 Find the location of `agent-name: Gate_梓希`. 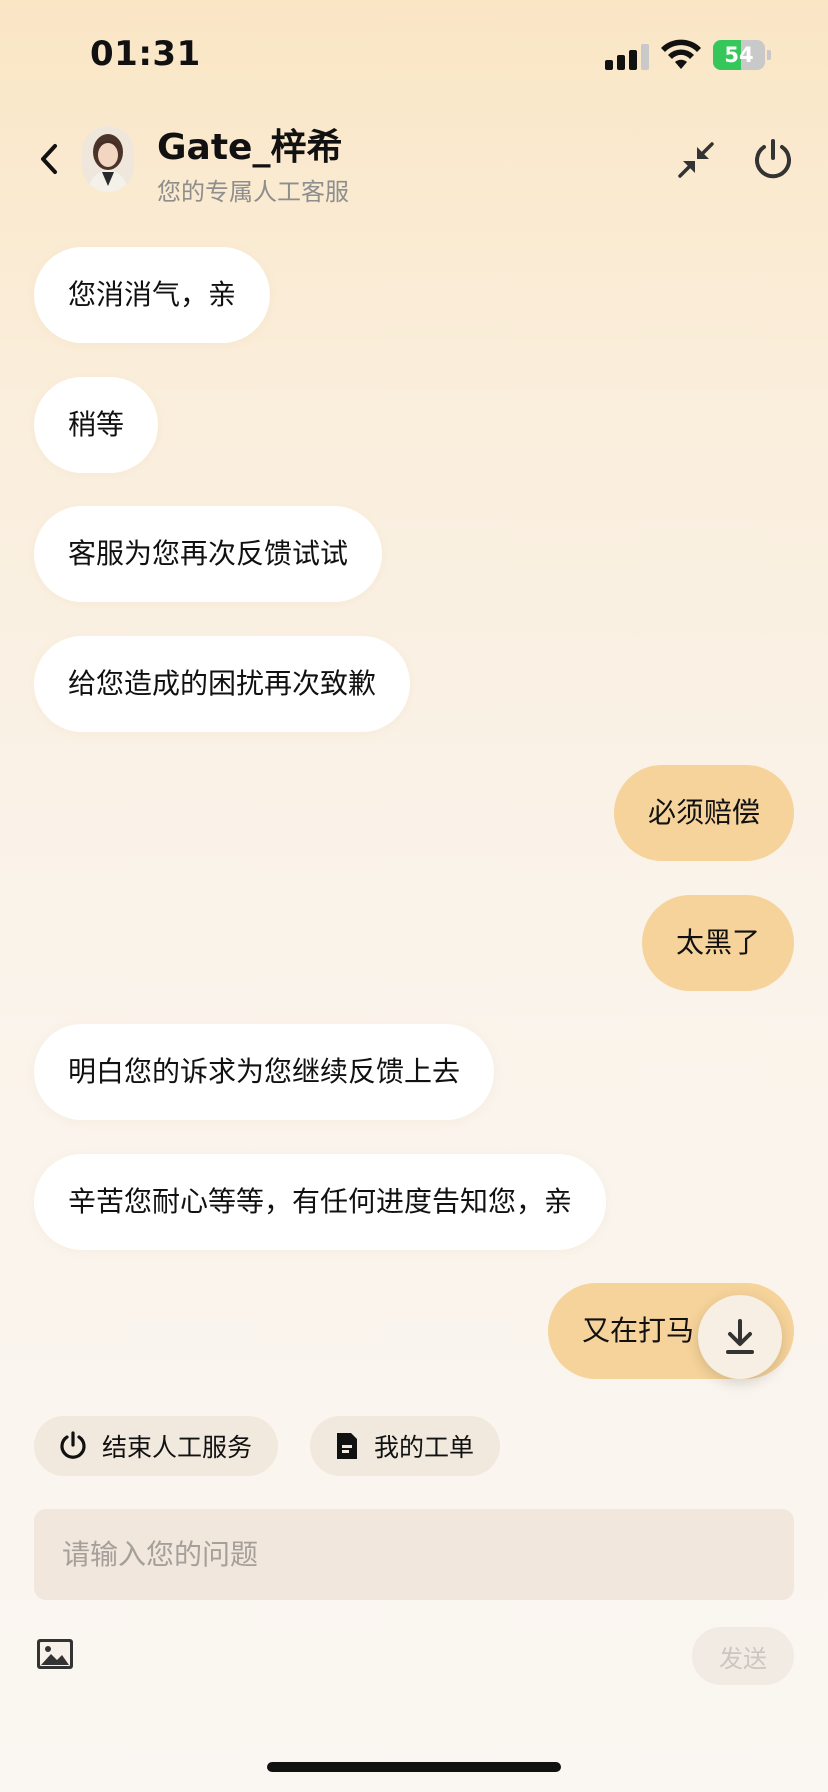

agent-name: Gate_梓希 is located at coordinates (250, 147).